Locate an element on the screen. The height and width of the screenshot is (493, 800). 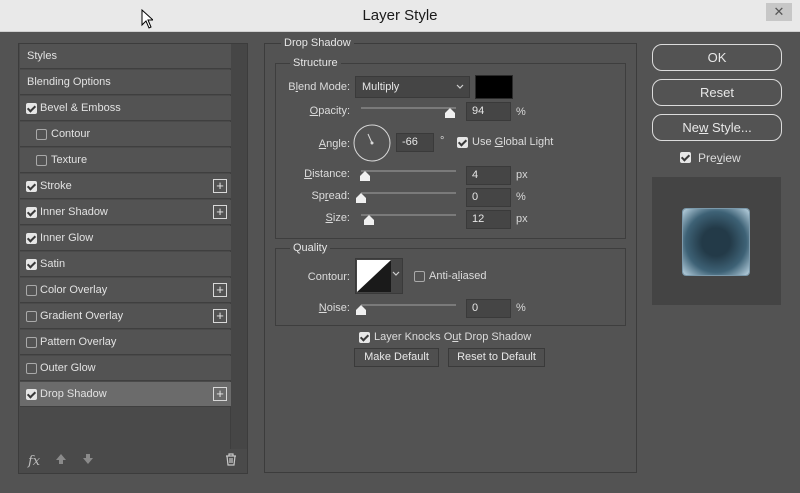
make-default-button: Make Default is located at coordinates (396, 357).